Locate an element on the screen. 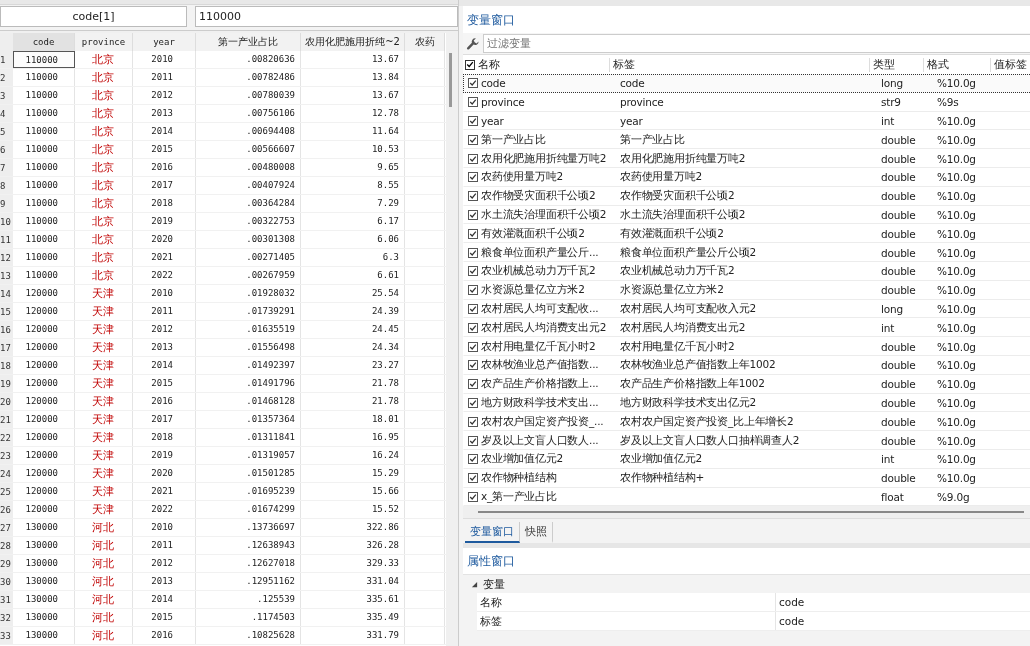 This screenshot has height=646, width=1030. wrench-icon is located at coordinates (473, 43).